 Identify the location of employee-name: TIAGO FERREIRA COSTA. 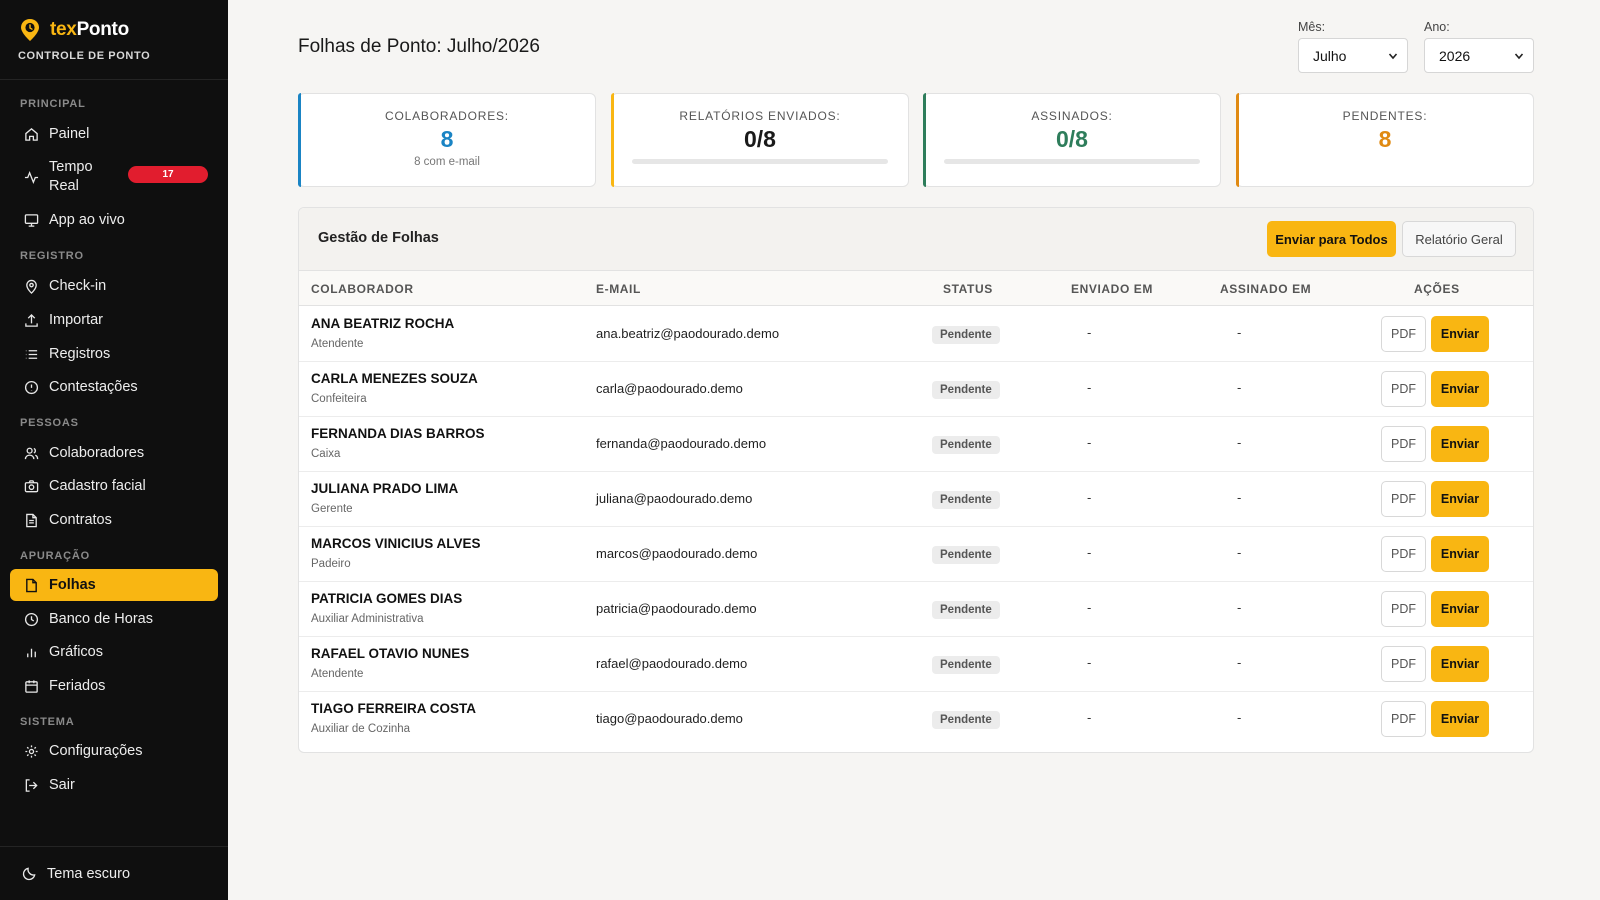
(393, 708).